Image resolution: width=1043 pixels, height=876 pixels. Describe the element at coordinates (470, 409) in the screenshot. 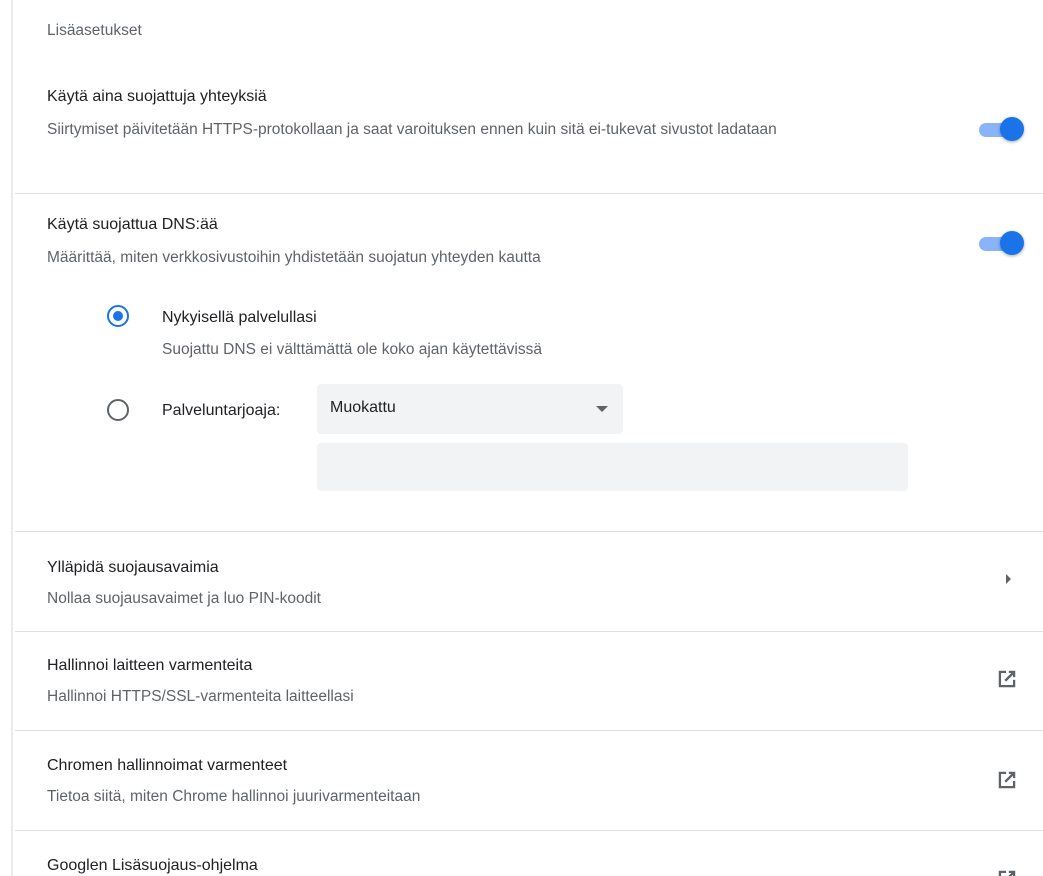

I see `dns-provider-select: Muokattu` at that location.